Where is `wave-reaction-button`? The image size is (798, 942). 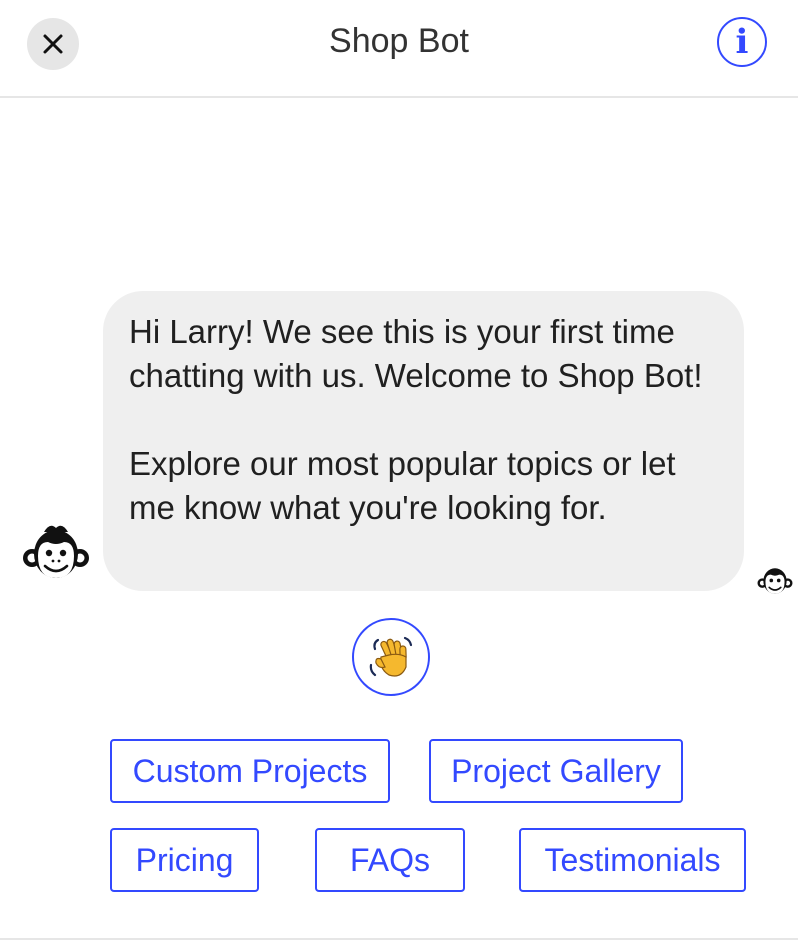
wave-reaction-button is located at coordinates (391, 657).